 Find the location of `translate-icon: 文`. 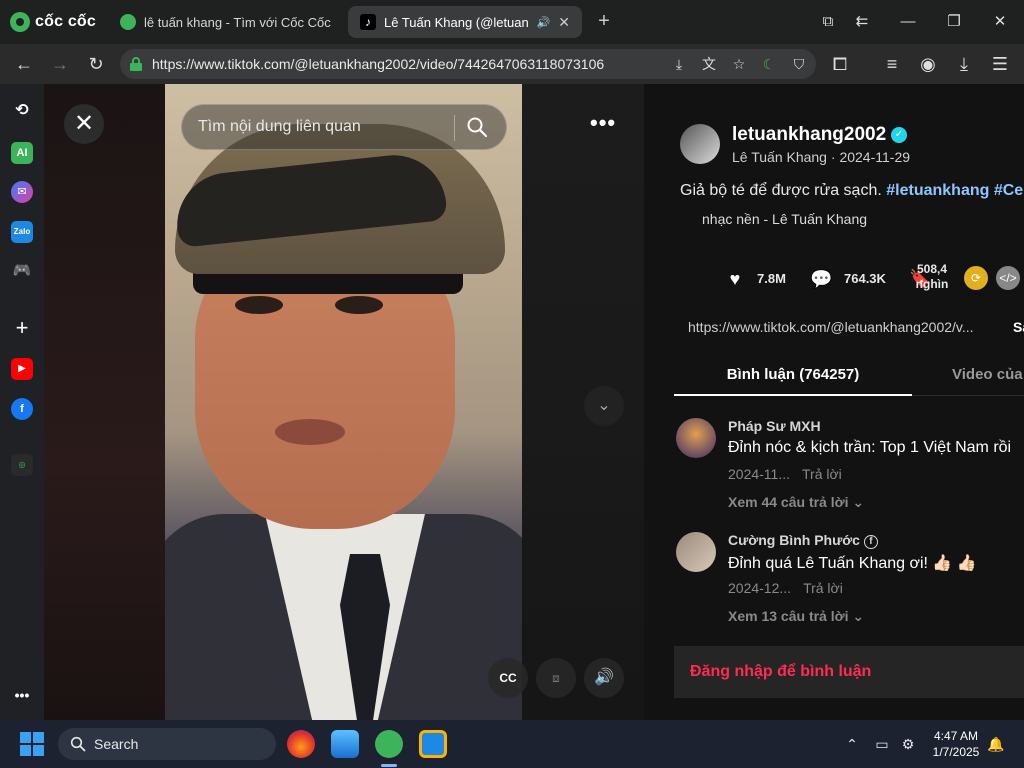

translate-icon: 文 is located at coordinates (709, 64).